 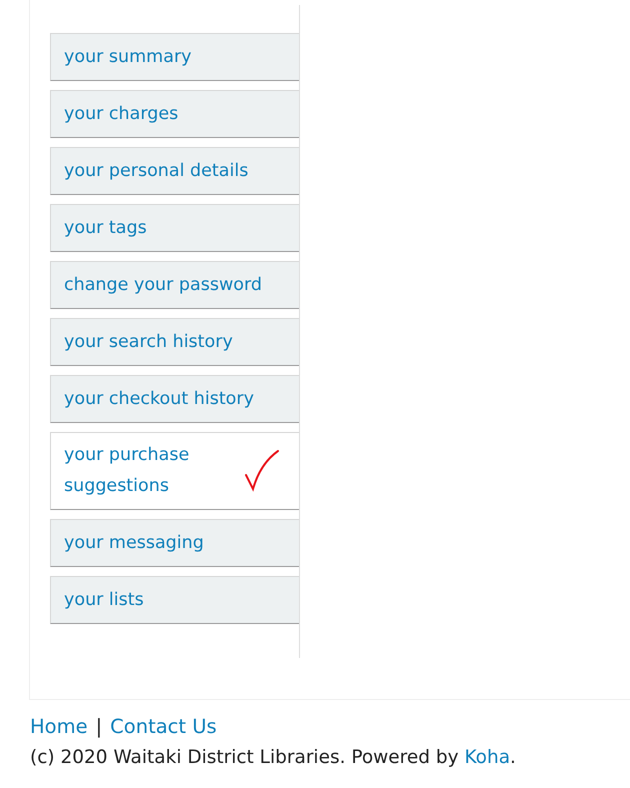 I want to click on menu-item: your messaging, so click(x=174, y=543).